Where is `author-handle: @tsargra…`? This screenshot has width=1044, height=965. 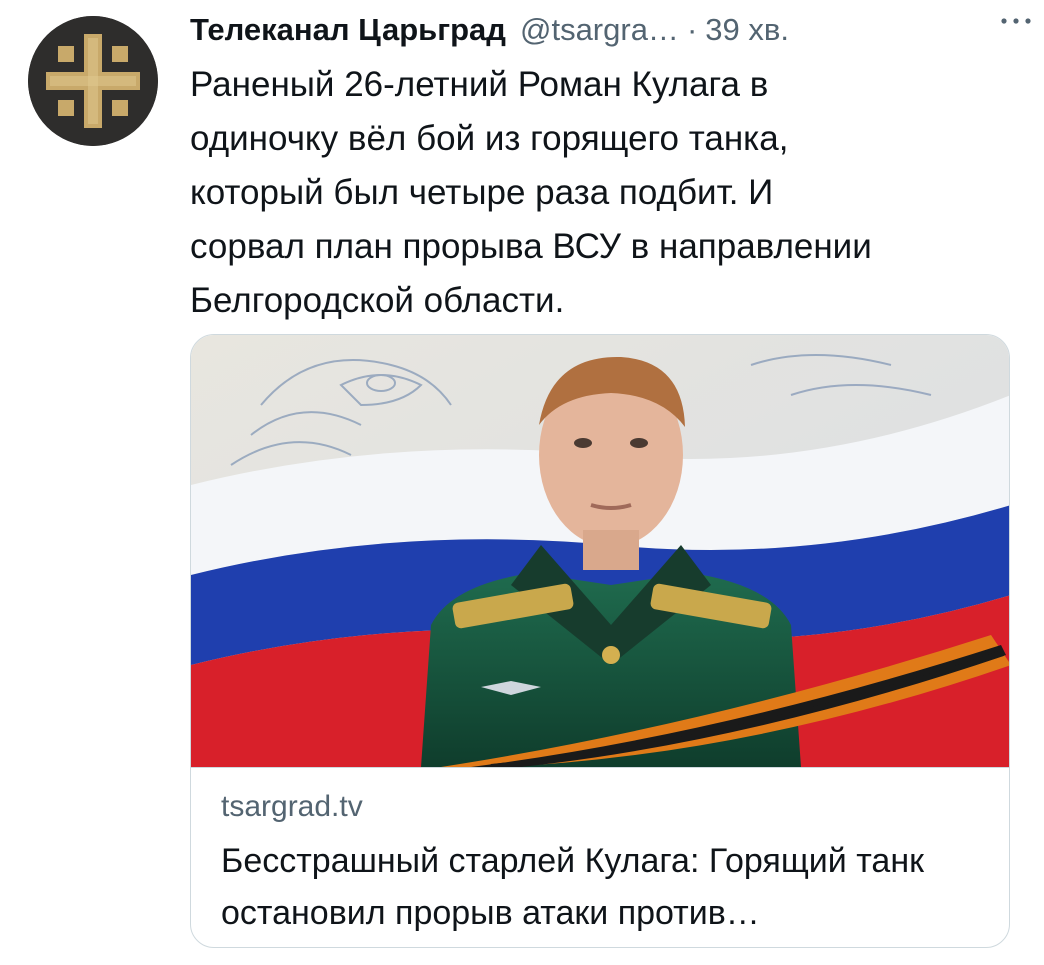
author-handle: @tsargra… is located at coordinates (599, 30).